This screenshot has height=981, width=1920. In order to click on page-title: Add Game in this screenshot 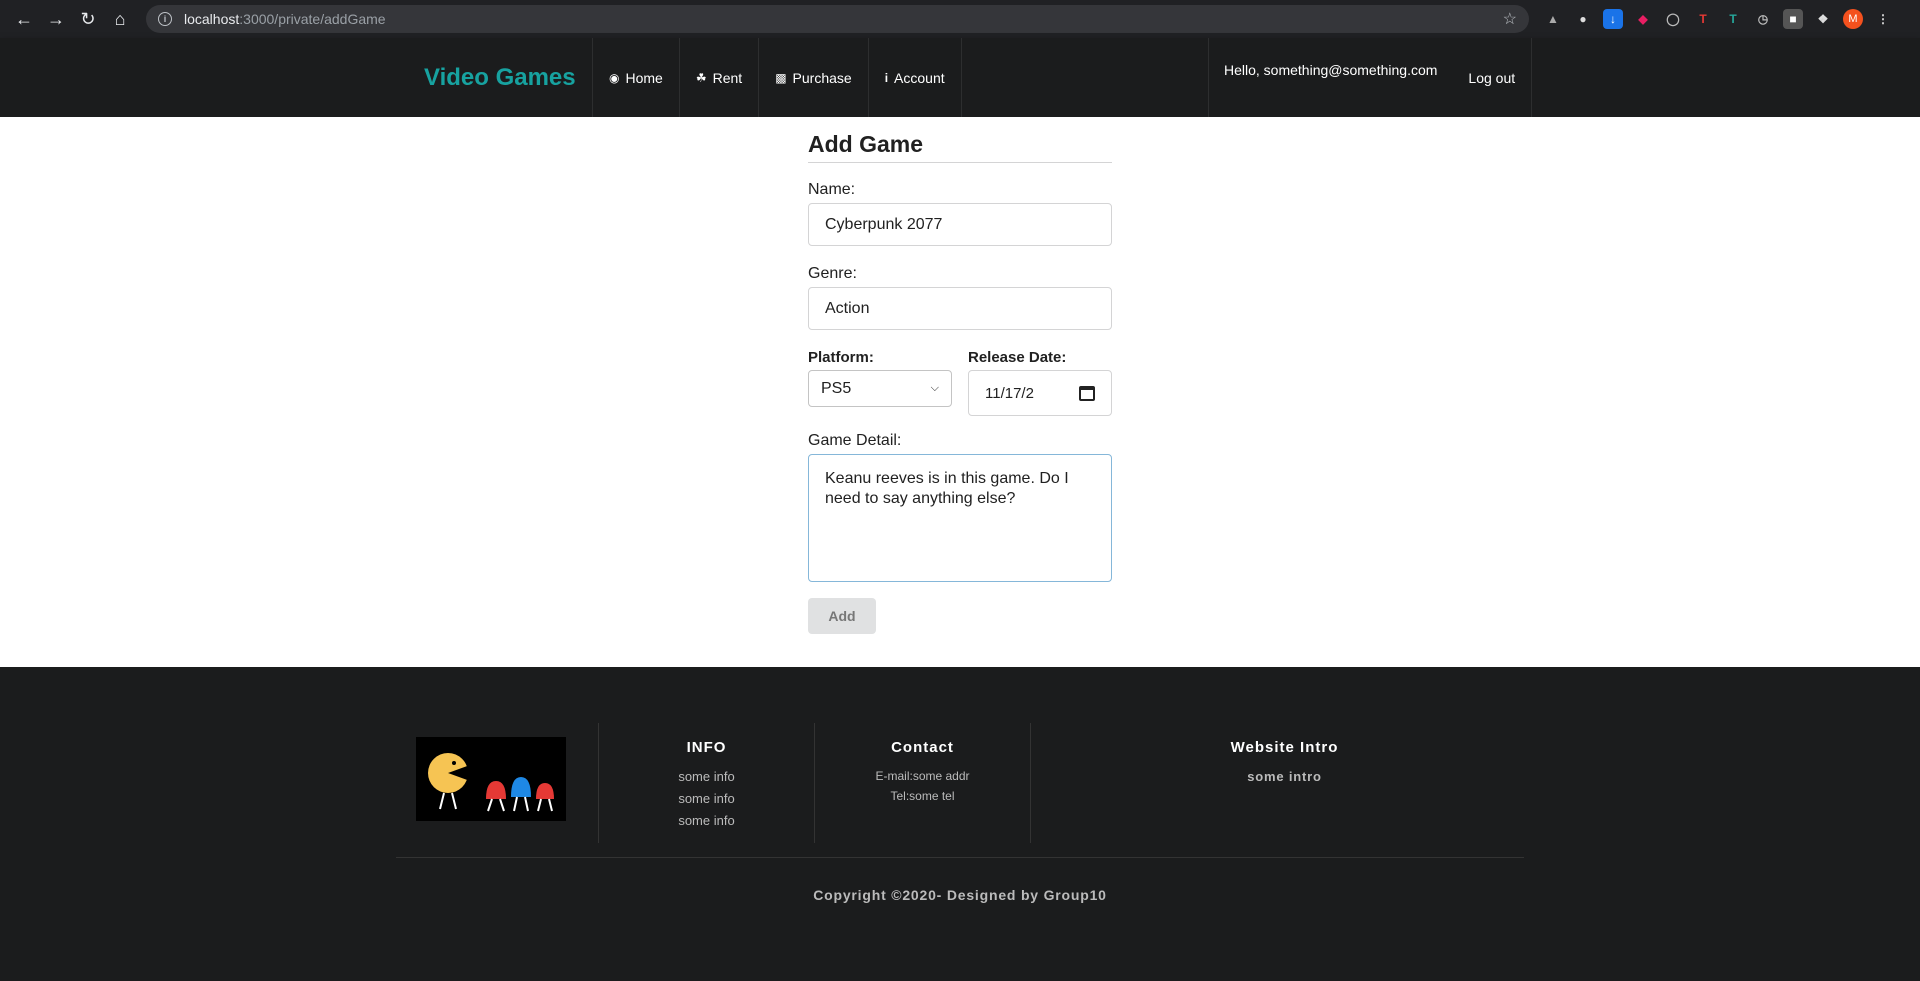, I will do `click(960, 147)`.